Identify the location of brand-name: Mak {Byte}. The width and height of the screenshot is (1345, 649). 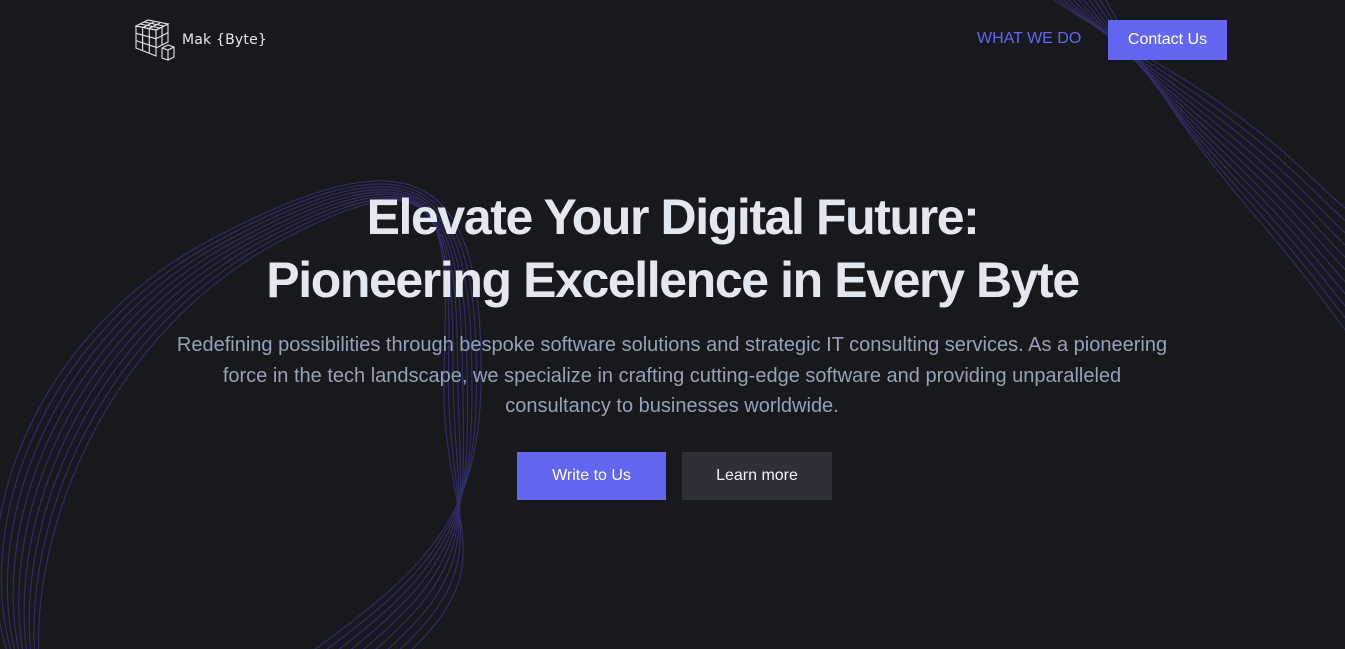
(225, 40).